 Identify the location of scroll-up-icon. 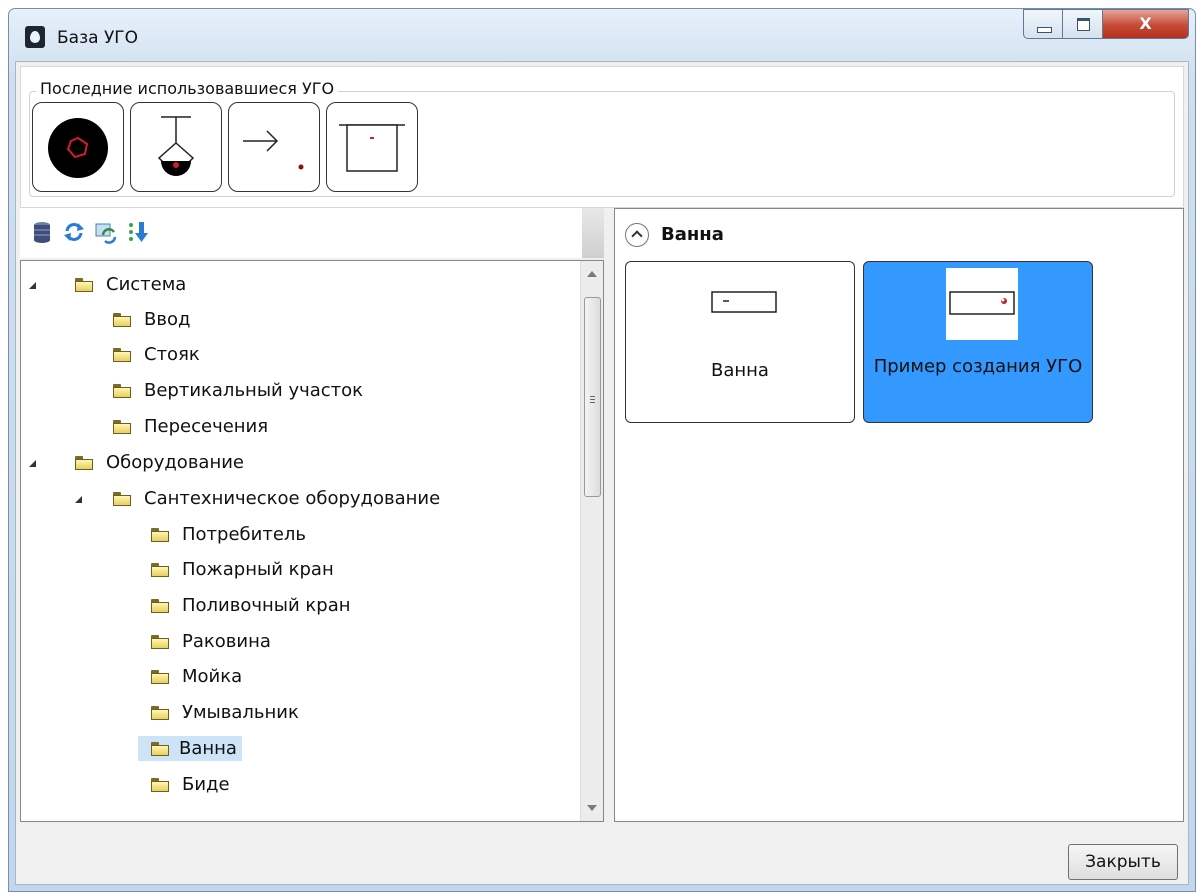
(592, 274).